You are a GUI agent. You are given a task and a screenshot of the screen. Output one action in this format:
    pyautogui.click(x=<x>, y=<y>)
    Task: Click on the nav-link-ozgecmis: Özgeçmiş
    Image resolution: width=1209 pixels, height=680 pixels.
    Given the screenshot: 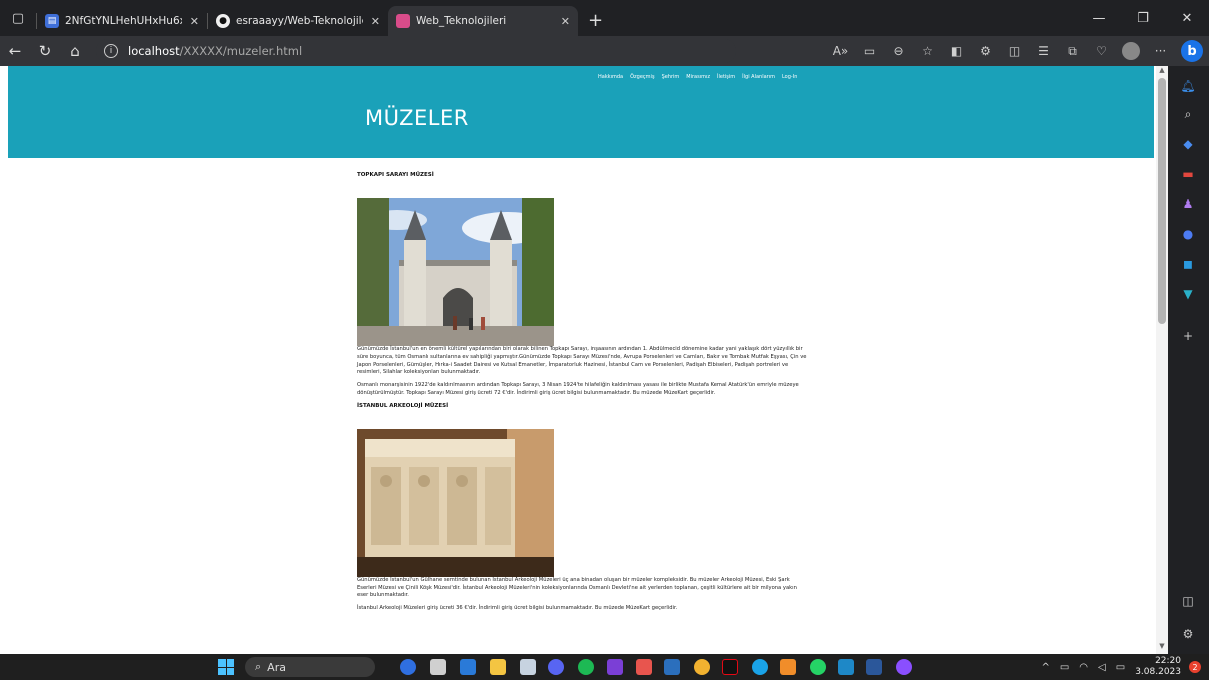 What is the action you would take?
    pyautogui.click(x=642, y=77)
    